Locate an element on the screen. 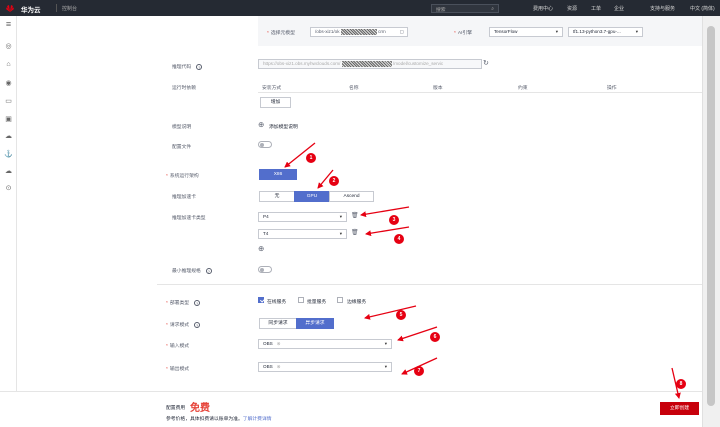  scrollbar-thumb is located at coordinates (711, 216).